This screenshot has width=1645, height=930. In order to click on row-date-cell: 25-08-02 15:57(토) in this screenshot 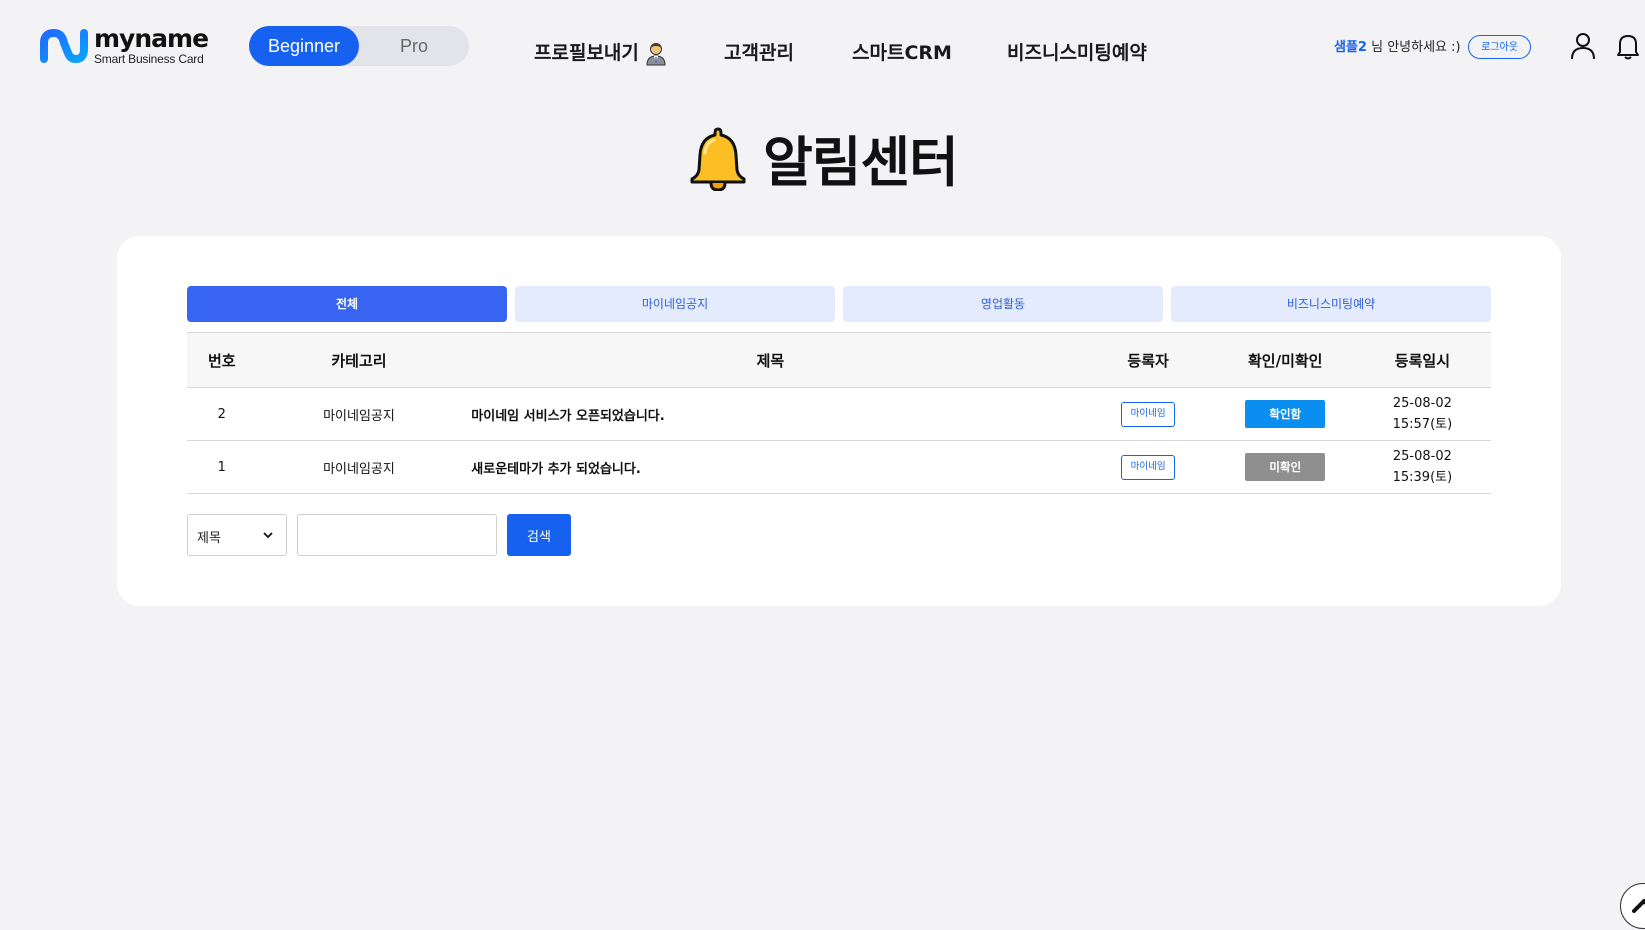, I will do `click(1422, 414)`.